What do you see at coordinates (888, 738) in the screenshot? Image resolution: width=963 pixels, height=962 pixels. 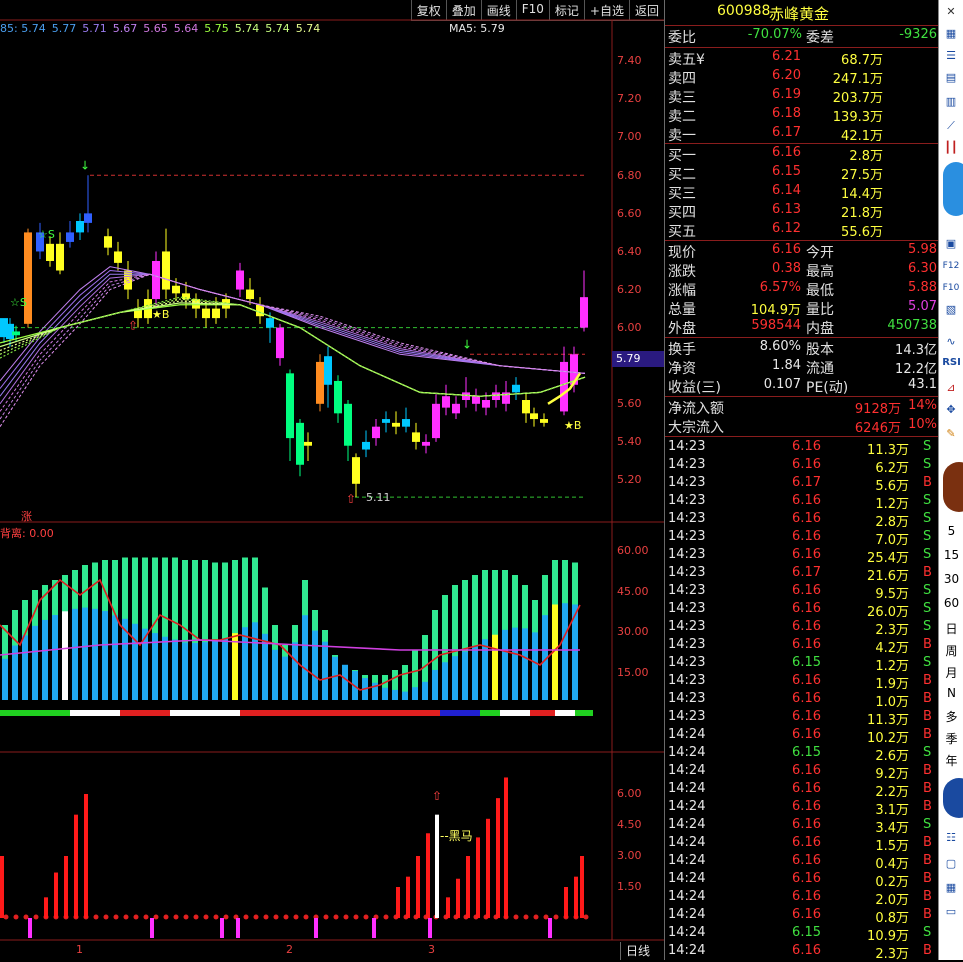 I see `tick-volume: 10.2万` at bounding box center [888, 738].